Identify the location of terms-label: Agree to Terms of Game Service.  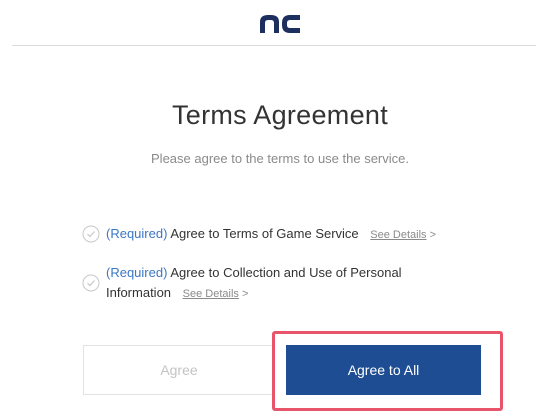
(264, 233).